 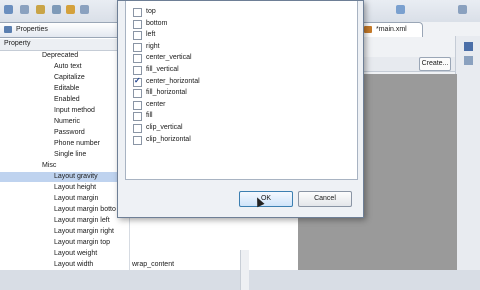 What do you see at coordinates (84, 231) in the screenshot?
I see `property-name: Layout margin right` at bounding box center [84, 231].